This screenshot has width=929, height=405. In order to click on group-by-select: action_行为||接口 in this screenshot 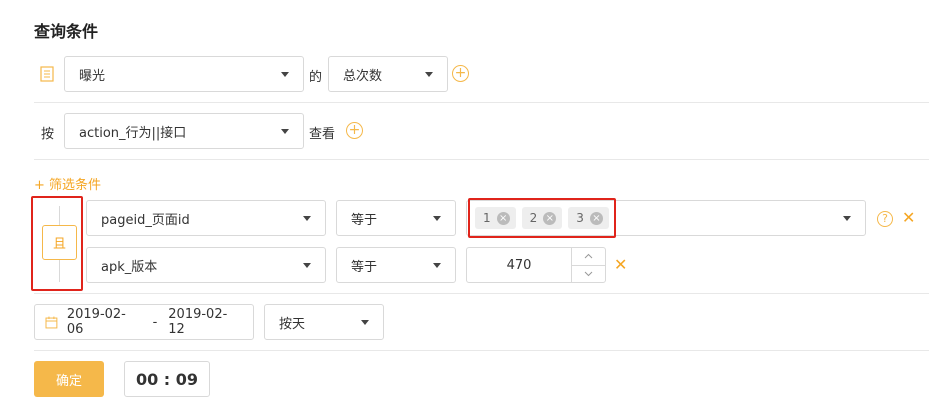, I will do `click(184, 131)`.